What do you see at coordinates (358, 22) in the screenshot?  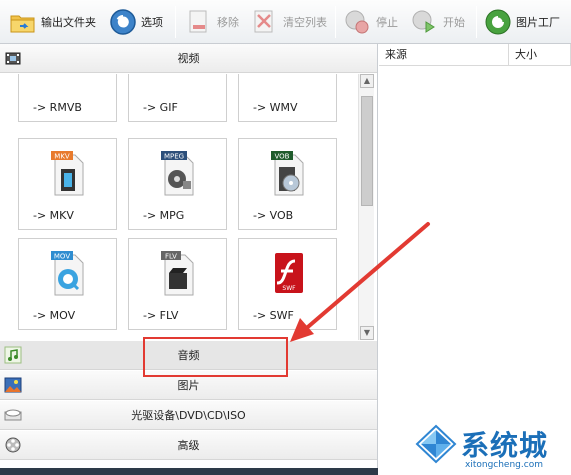 I see `stop-icon` at bounding box center [358, 22].